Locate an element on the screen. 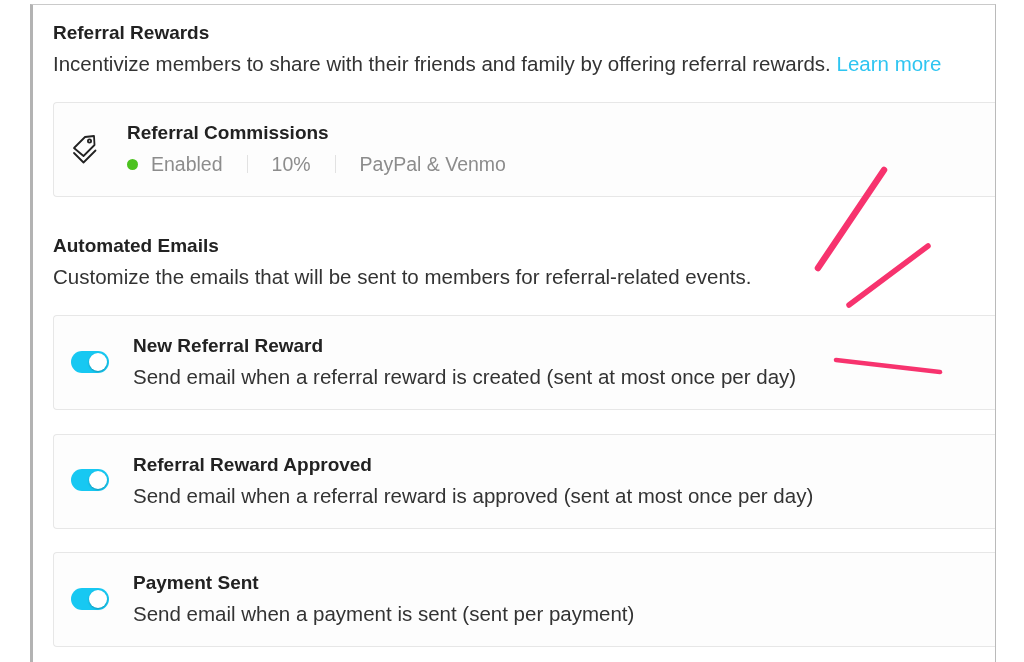 The image size is (1024, 662). email-title: New Referral Reward is located at coordinates (229, 346).